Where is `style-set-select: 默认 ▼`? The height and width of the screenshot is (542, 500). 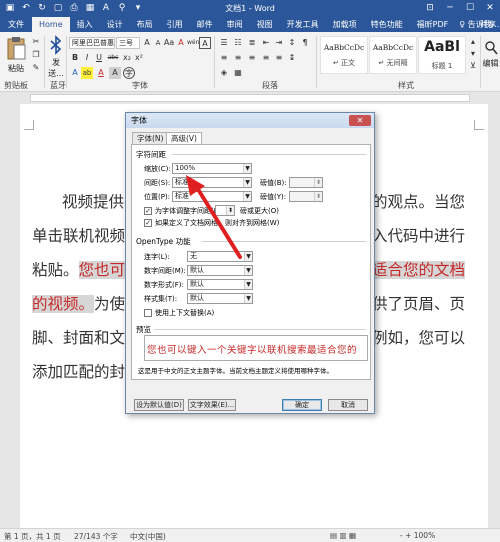
style-set-select: 默认 ▼ is located at coordinates (220, 298).